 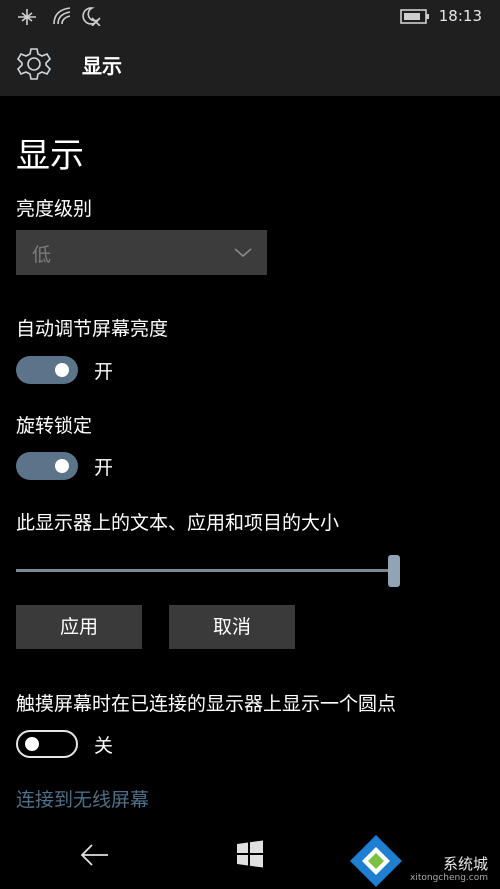 I want to click on rotation-lock-toggle, so click(x=47, y=466).